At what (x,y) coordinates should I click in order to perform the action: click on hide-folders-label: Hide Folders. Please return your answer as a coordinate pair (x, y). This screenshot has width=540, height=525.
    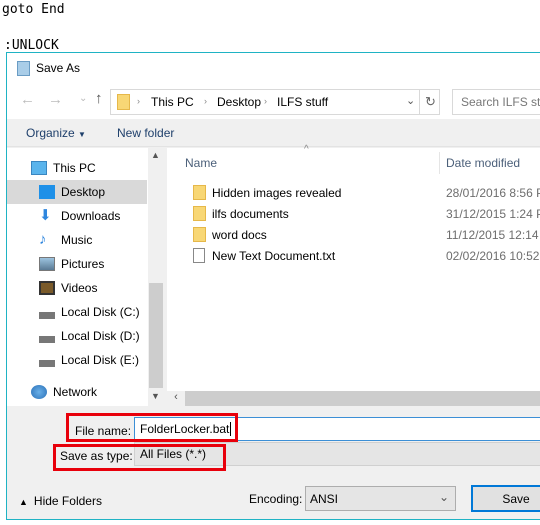
    Looking at the image, I should click on (67, 501).